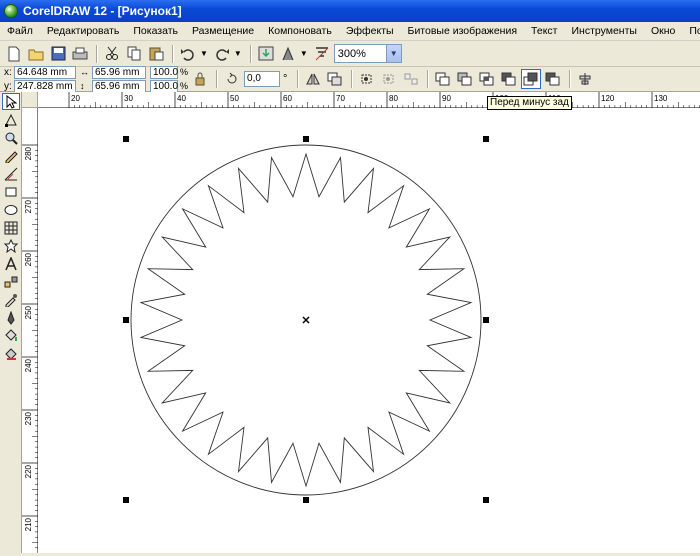 Image resolution: width=700 pixels, height=556 pixels. What do you see at coordinates (663, 31) in the screenshot?
I see `menu-window: Окно` at bounding box center [663, 31].